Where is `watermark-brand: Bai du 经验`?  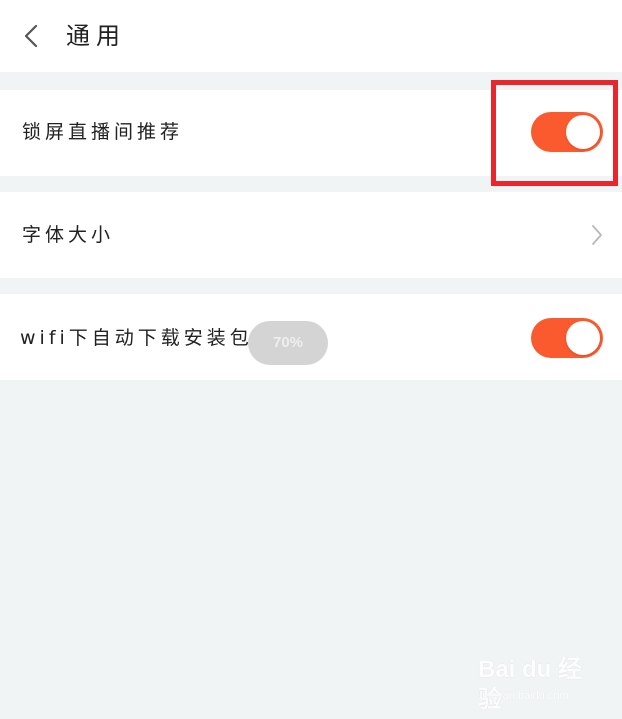 watermark-brand: Bai du 经验 is located at coordinates (530, 684).